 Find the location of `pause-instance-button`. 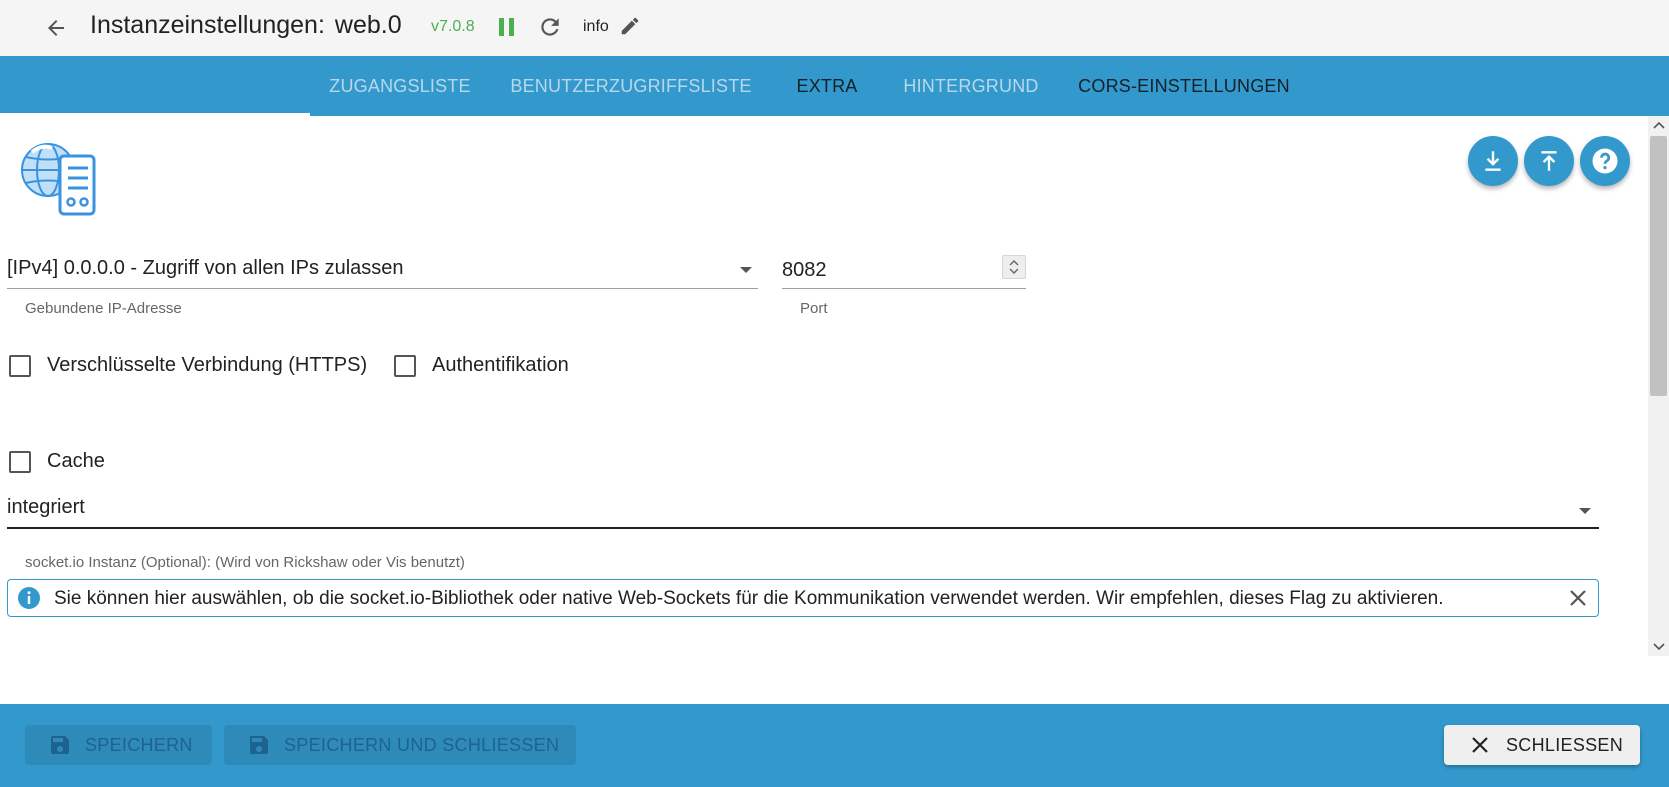

pause-instance-button is located at coordinates (507, 27).